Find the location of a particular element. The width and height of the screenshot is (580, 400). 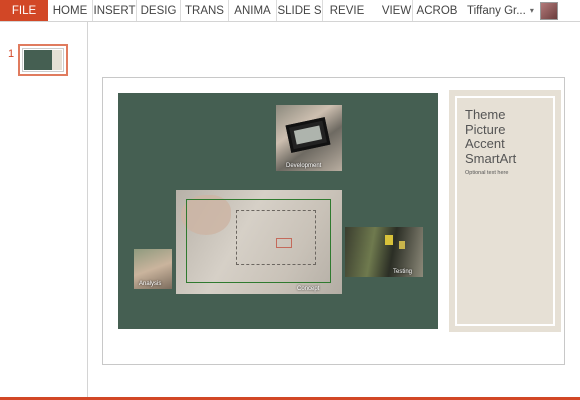

tab-insert: INSERT is located at coordinates (115, 10).